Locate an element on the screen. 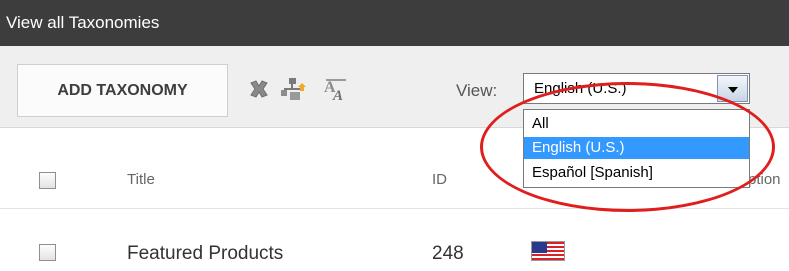 The height and width of the screenshot is (271, 789). select-all-checkbox is located at coordinates (47, 180).